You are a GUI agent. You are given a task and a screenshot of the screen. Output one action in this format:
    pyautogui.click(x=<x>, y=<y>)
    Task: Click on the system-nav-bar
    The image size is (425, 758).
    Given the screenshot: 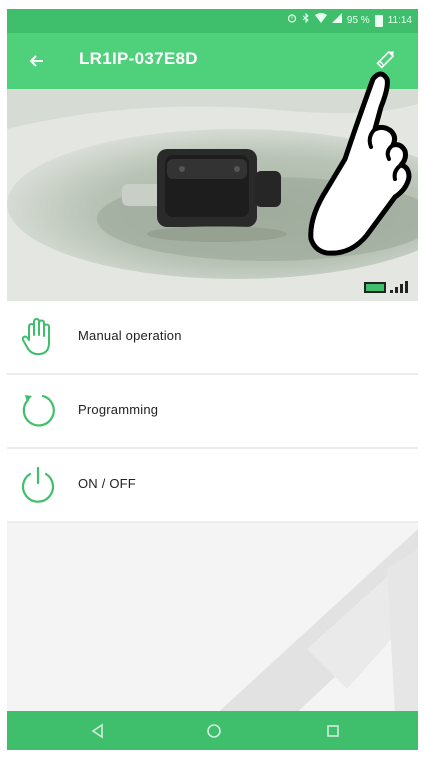 What is the action you would take?
    pyautogui.click(x=212, y=730)
    